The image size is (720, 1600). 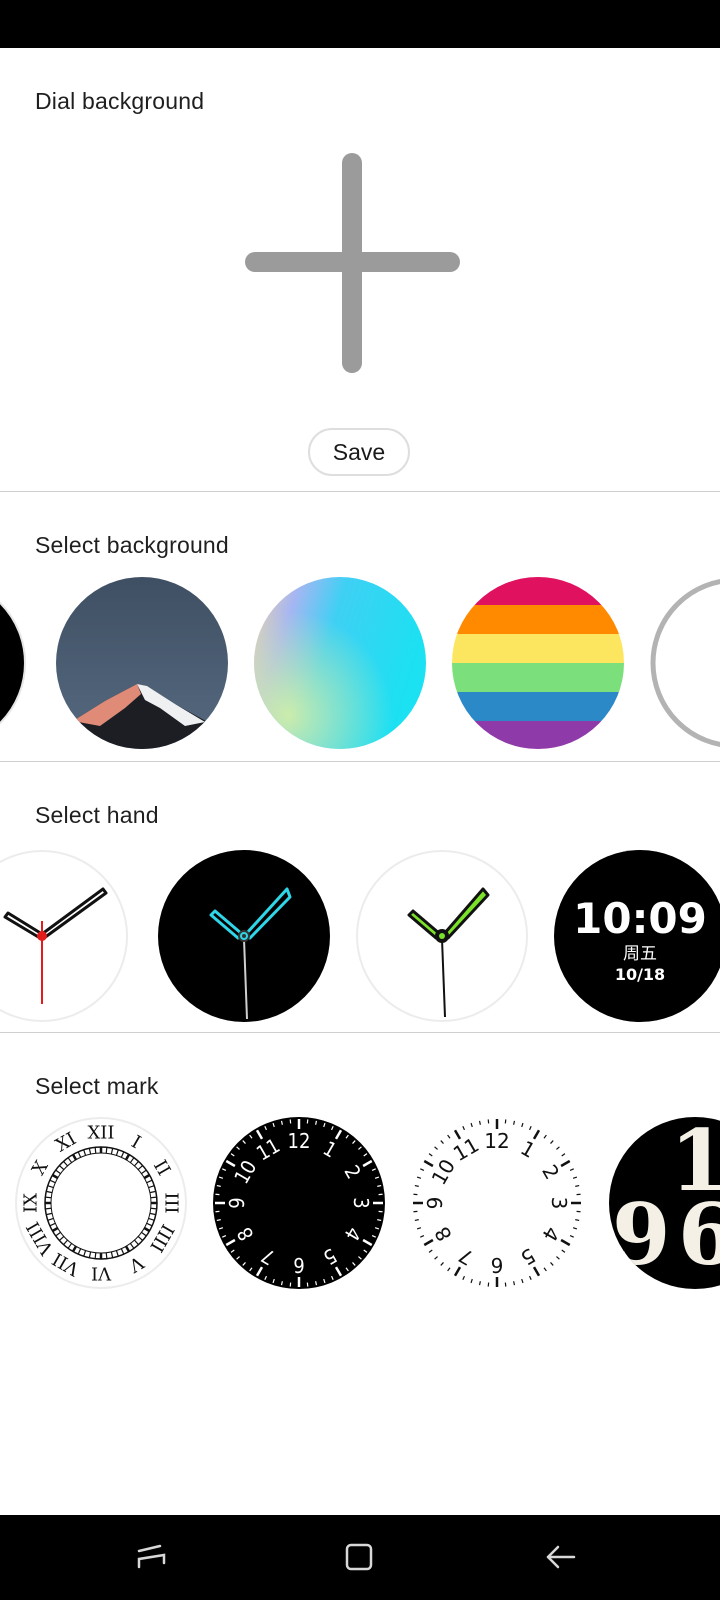 I want to click on dial-numeral: III, so click(x=171, y=1202).